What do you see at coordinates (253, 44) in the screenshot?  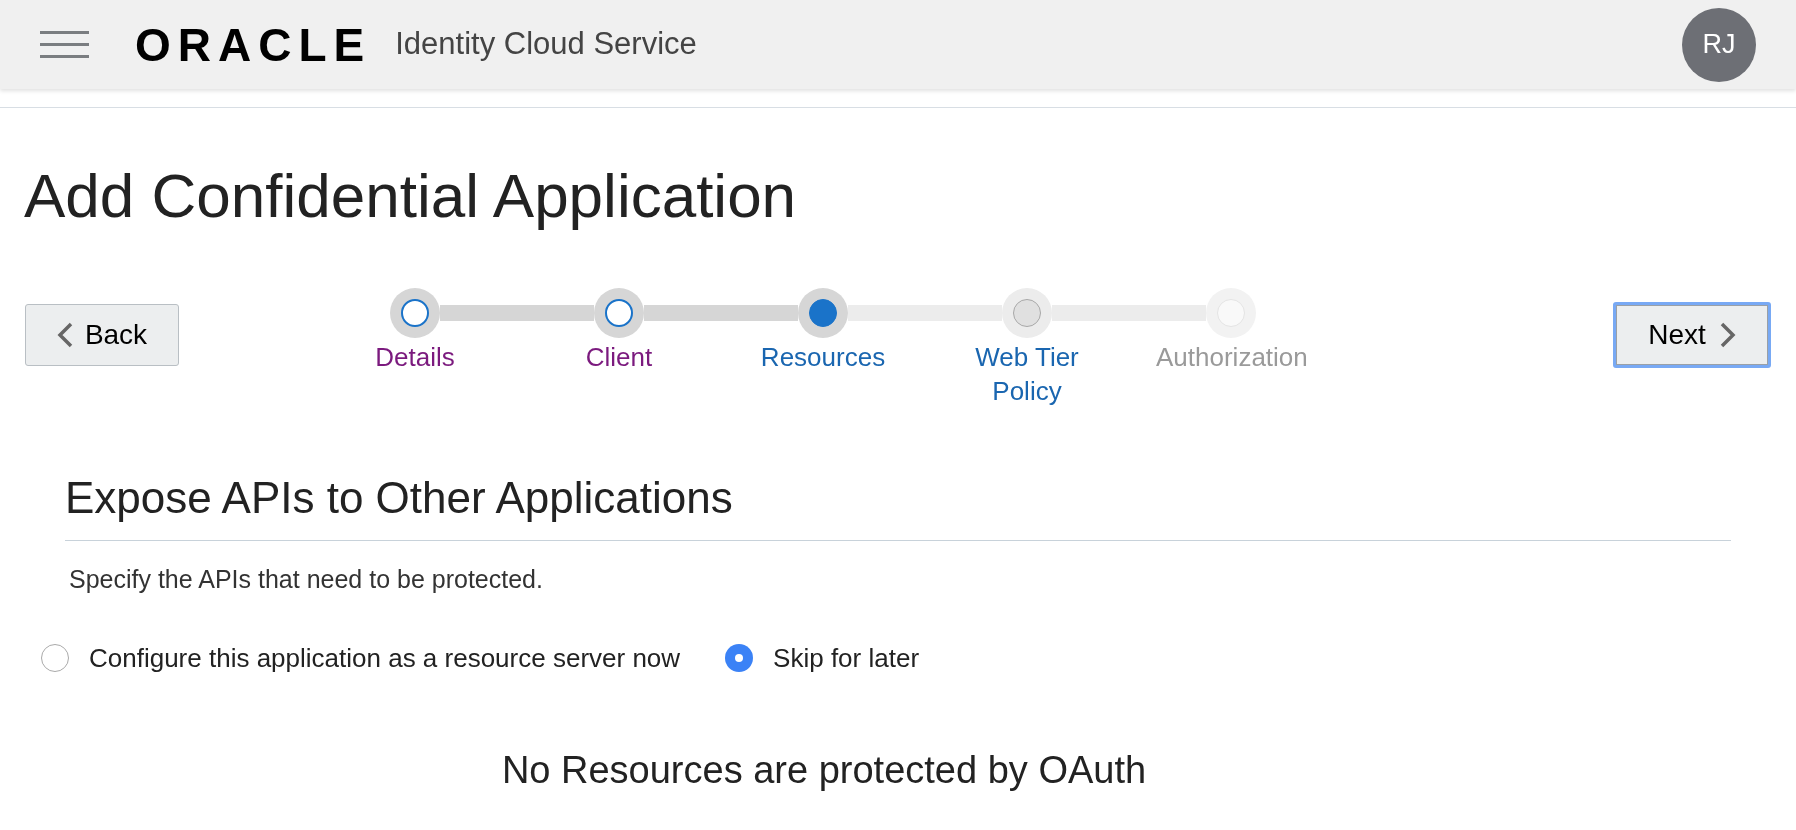 I see `logo: ORACLE` at bounding box center [253, 44].